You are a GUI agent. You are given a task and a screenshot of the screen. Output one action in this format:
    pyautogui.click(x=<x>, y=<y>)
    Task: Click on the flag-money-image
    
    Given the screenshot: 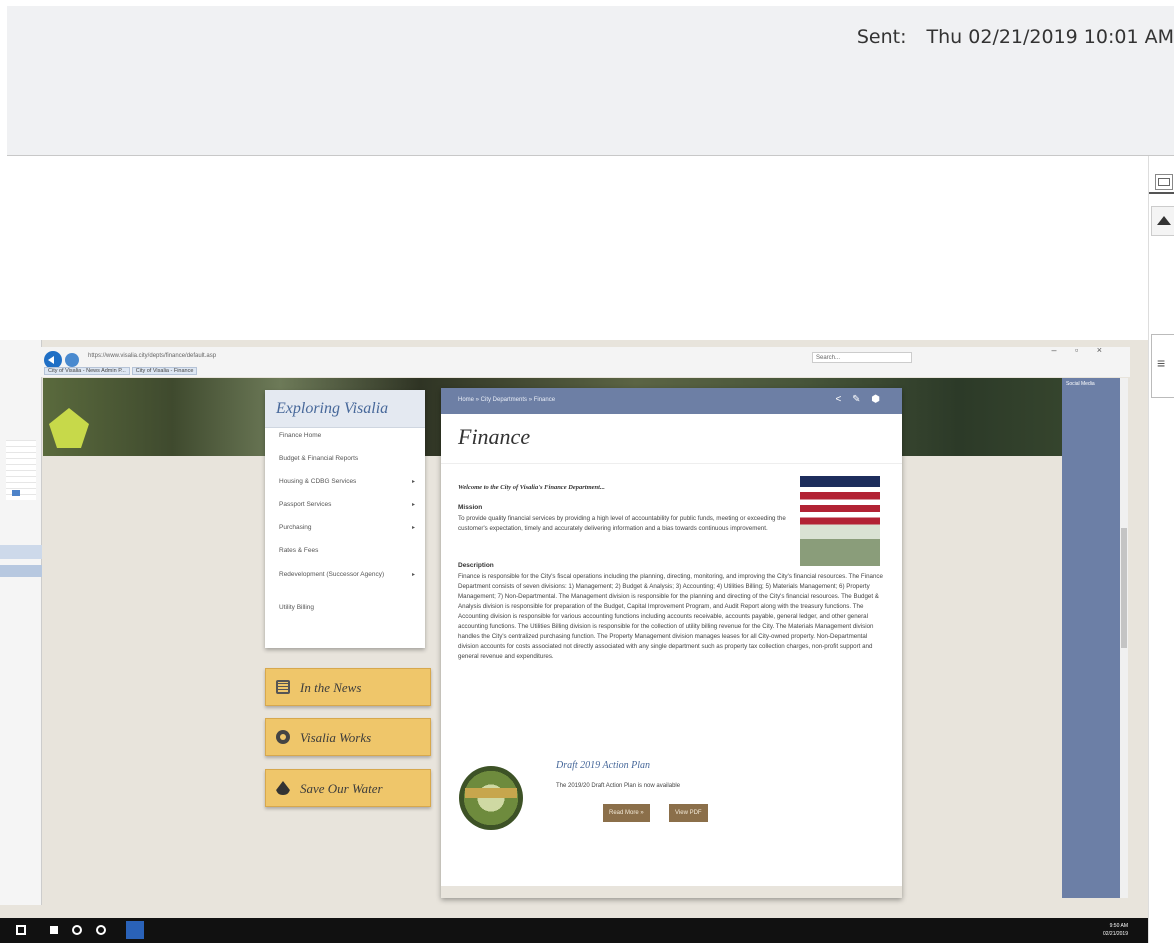 What is the action you would take?
    pyautogui.click(x=840, y=521)
    